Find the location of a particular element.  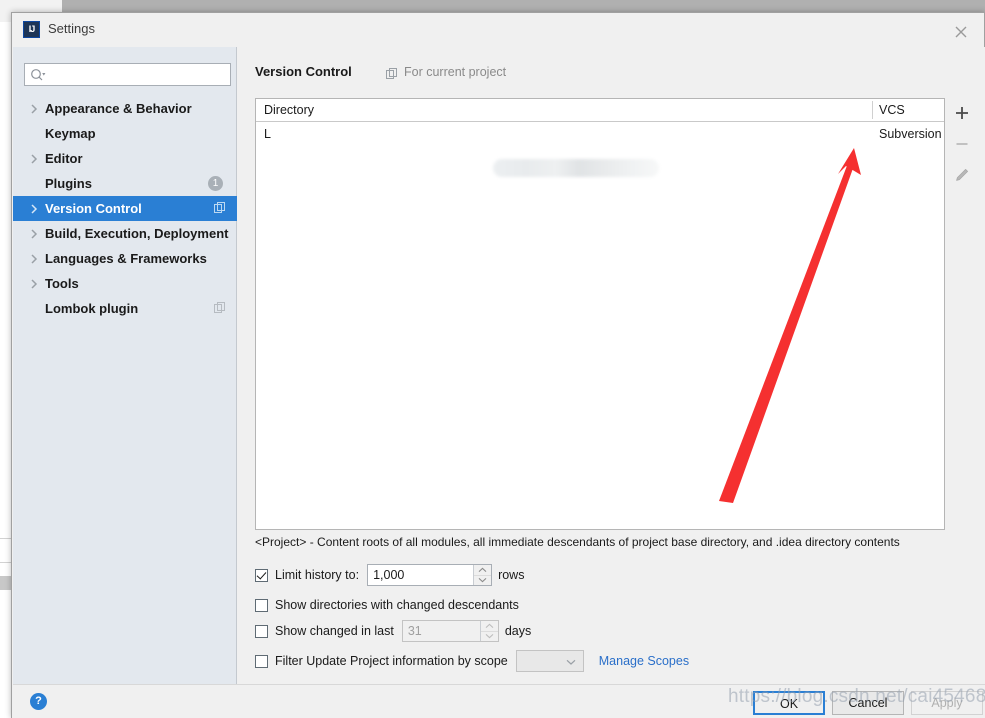

intellij-logo-icon: IJ is located at coordinates (31, 29).